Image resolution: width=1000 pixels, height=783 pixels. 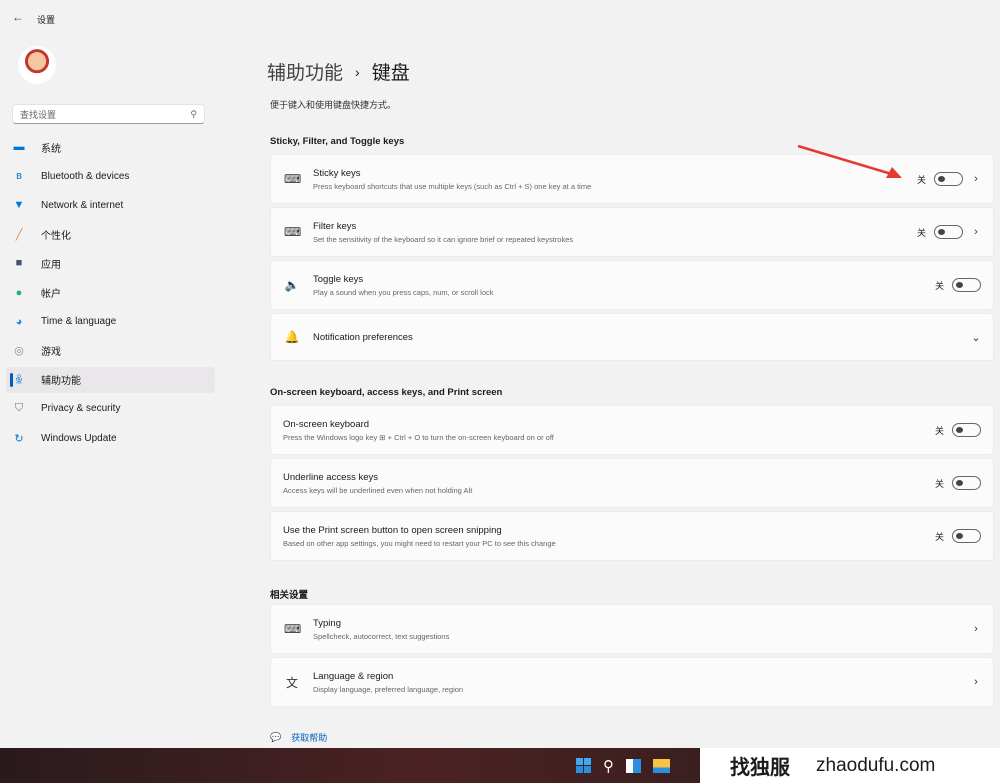 What do you see at coordinates (583, 765) in the screenshot?
I see `start-icon` at bounding box center [583, 765].